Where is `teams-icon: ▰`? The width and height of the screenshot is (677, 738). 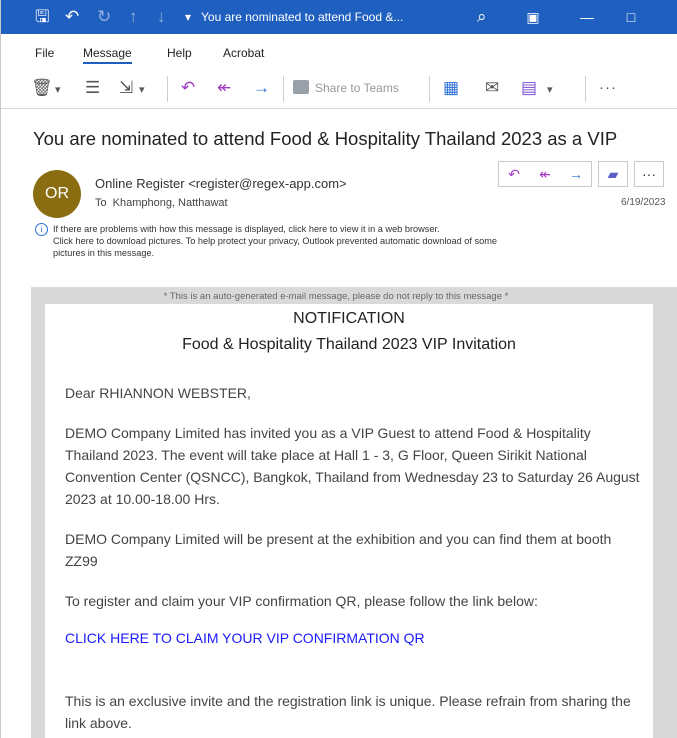 teams-icon: ▰ is located at coordinates (613, 174).